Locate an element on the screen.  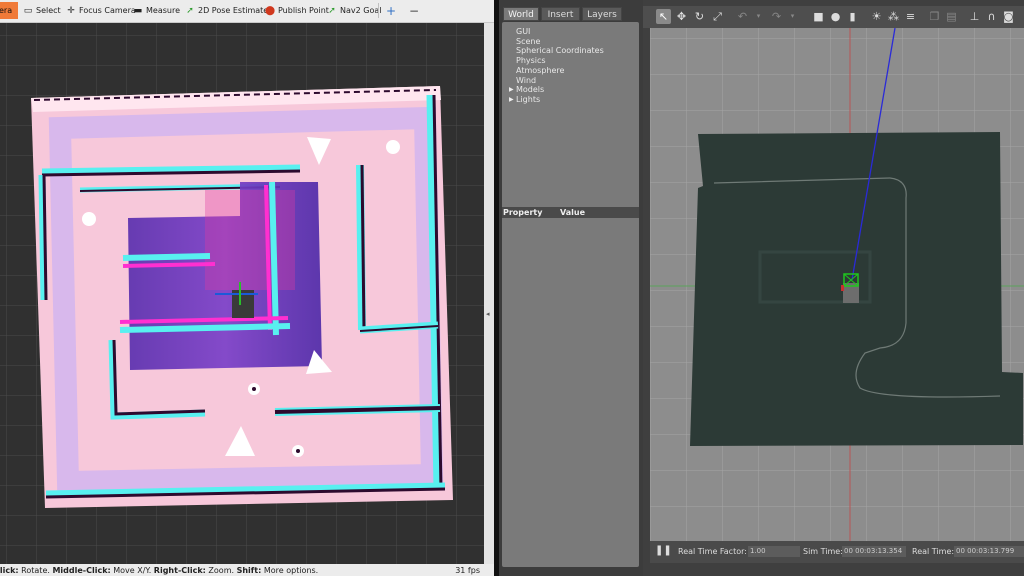
focus-camera-label: Focus Camera is located at coordinates (107, 10).